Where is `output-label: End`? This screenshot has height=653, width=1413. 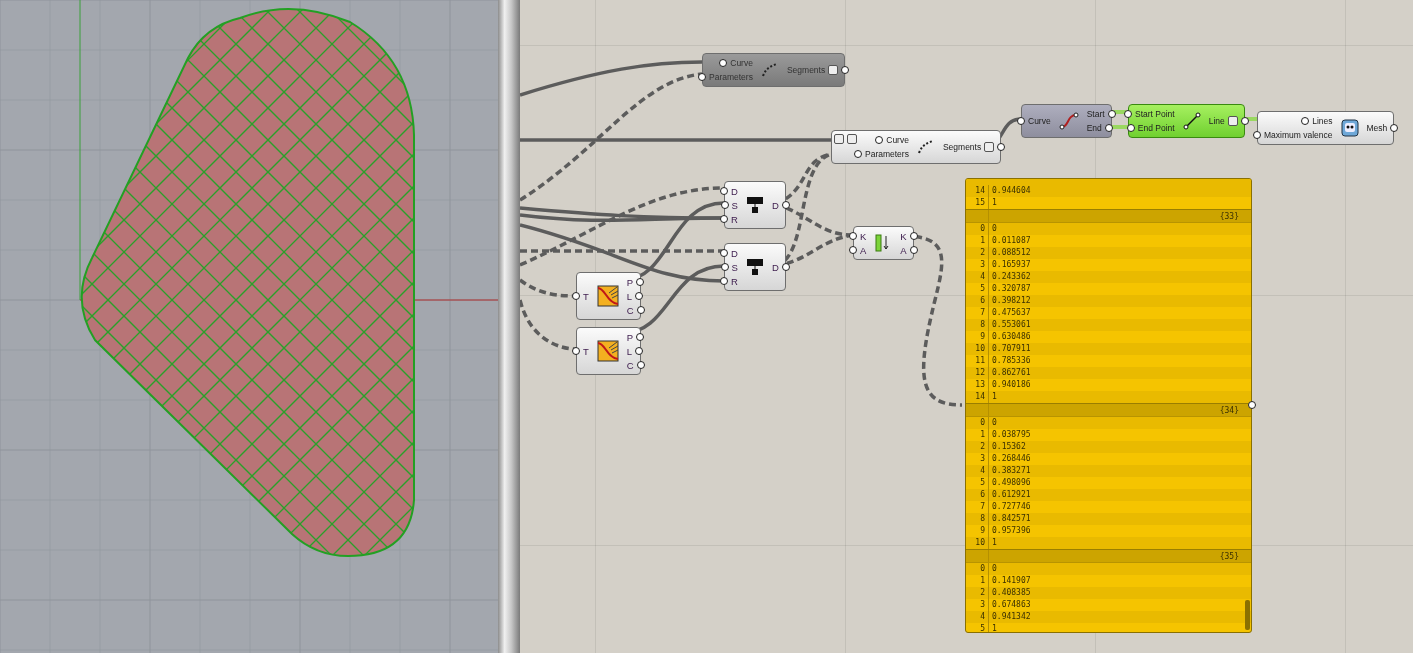
output-label: End is located at coordinates (1094, 128).